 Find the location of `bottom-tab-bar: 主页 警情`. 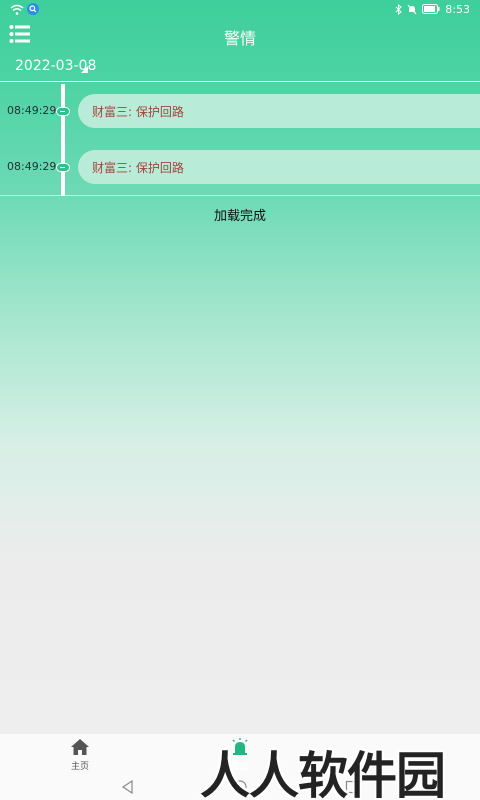

bottom-tab-bar: 主页 警情 is located at coordinates (240, 754).